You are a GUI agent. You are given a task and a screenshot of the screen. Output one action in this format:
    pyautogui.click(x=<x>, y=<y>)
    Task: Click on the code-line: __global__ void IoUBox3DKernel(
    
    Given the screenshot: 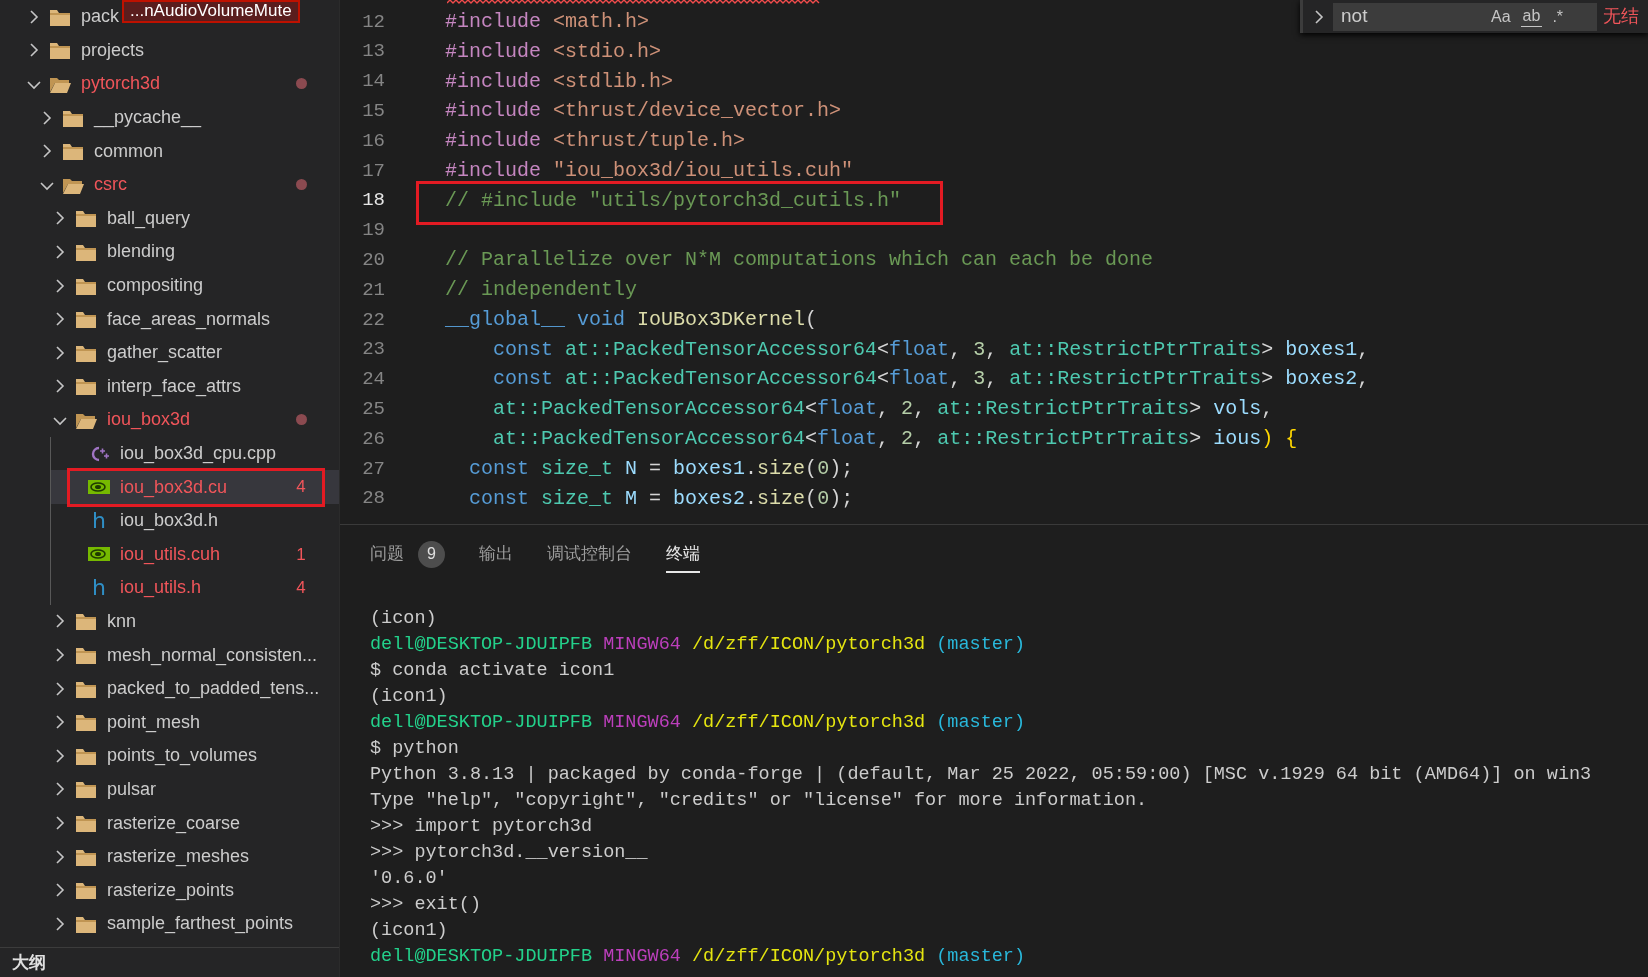 What is the action you would take?
    pyautogui.click(x=631, y=319)
    